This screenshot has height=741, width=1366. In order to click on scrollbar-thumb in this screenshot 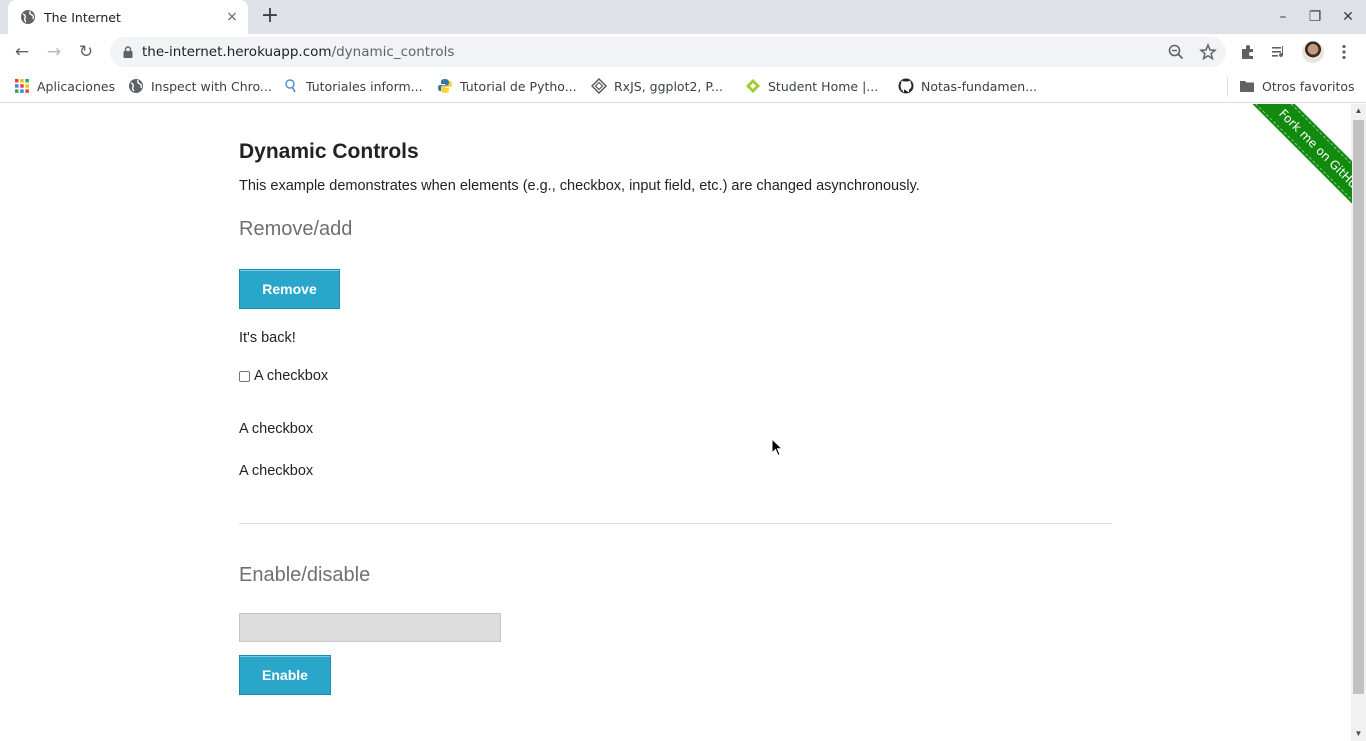, I will do `click(1358, 407)`.